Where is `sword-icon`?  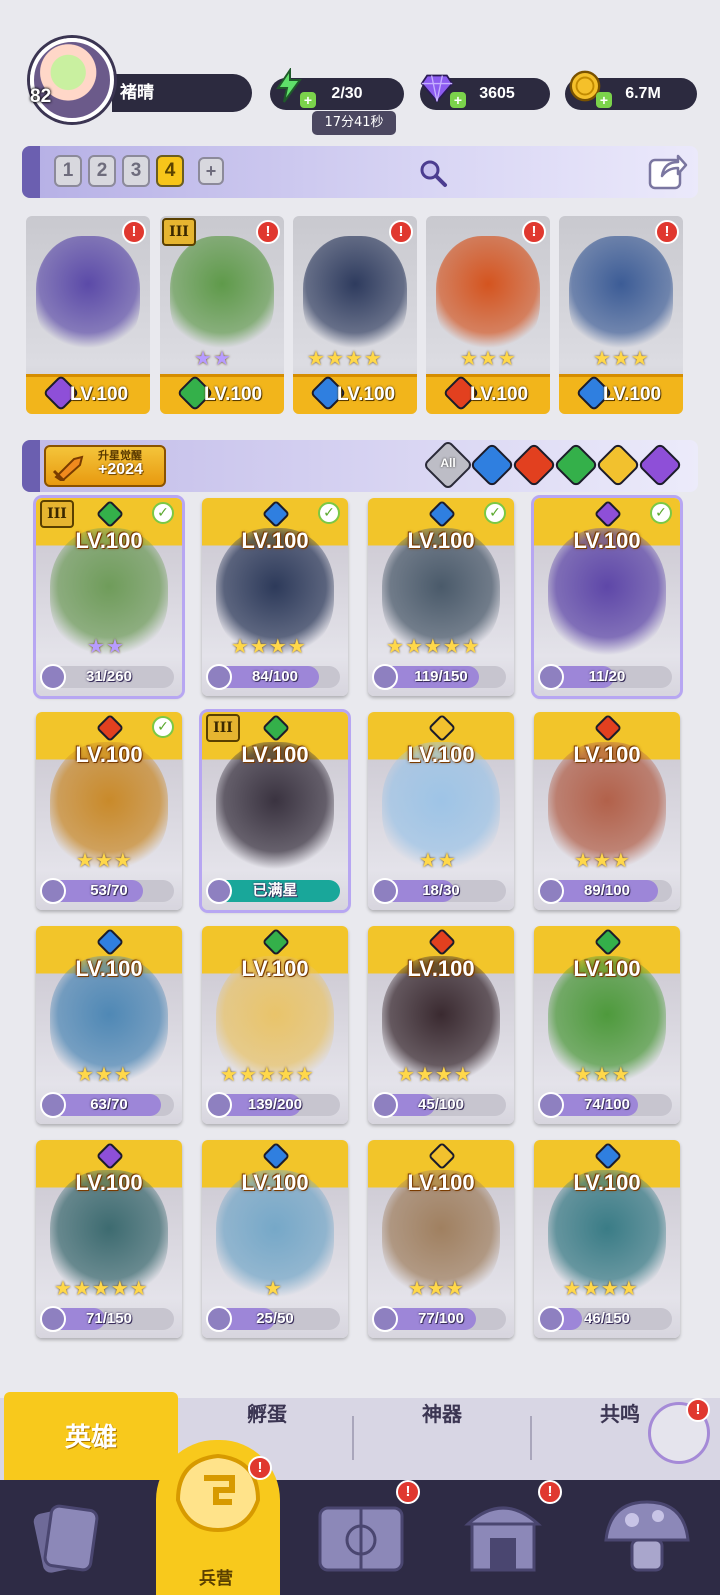
sword-icon is located at coordinates (69, 469).